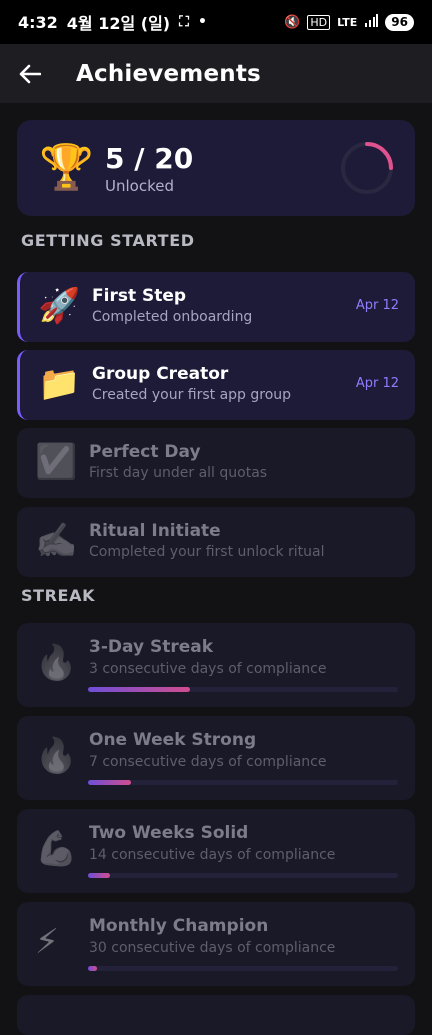 This screenshot has height=1035, width=432. I want to click on achievement-description: First day under all quotas, so click(178, 473).